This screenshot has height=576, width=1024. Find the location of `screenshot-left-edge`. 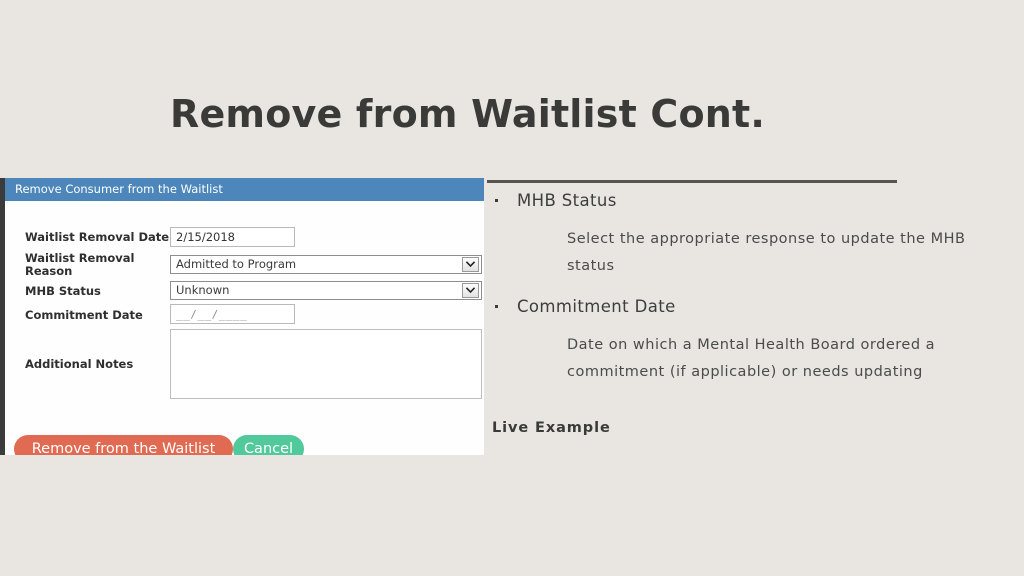

screenshot-left-edge is located at coordinates (2, 316).